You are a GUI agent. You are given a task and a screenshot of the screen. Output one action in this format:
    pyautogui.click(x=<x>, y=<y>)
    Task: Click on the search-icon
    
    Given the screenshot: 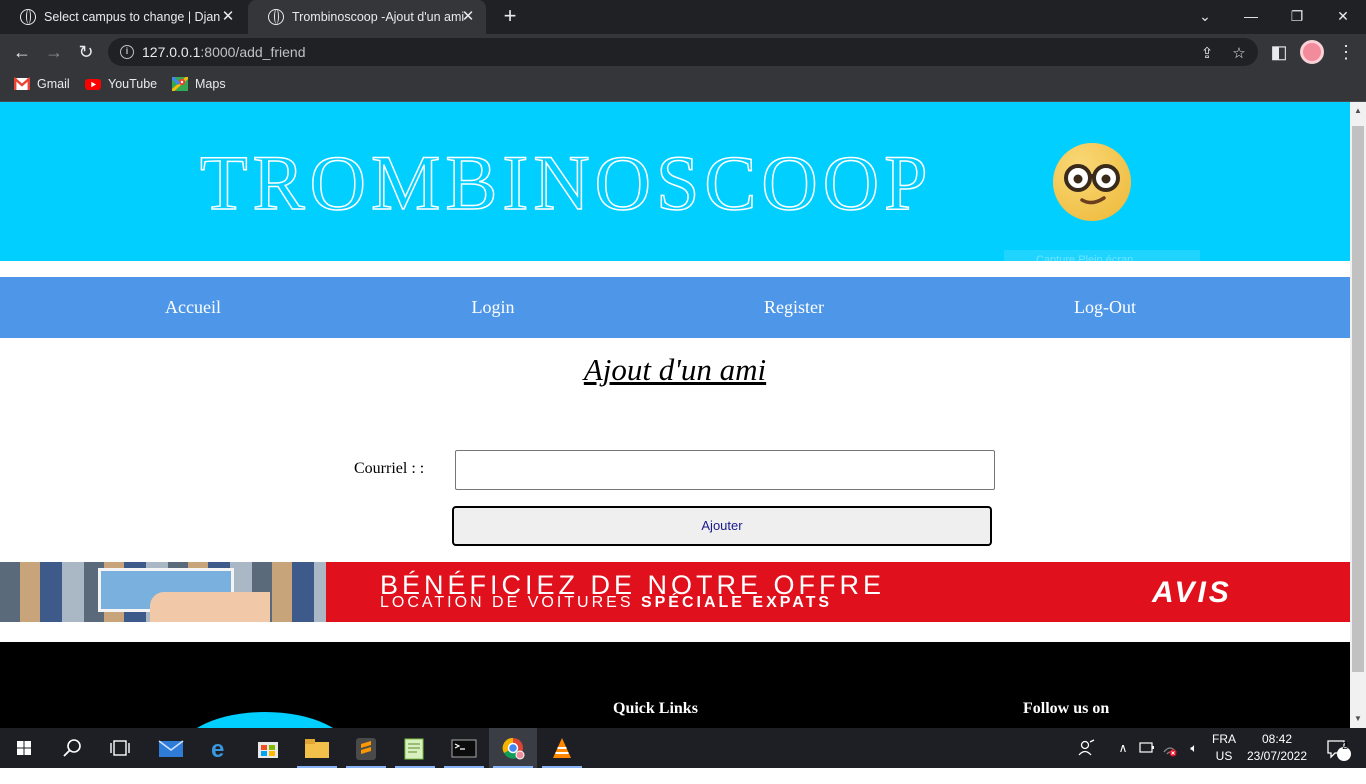 What is the action you would take?
    pyautogui.click(x=72, y=748)
    